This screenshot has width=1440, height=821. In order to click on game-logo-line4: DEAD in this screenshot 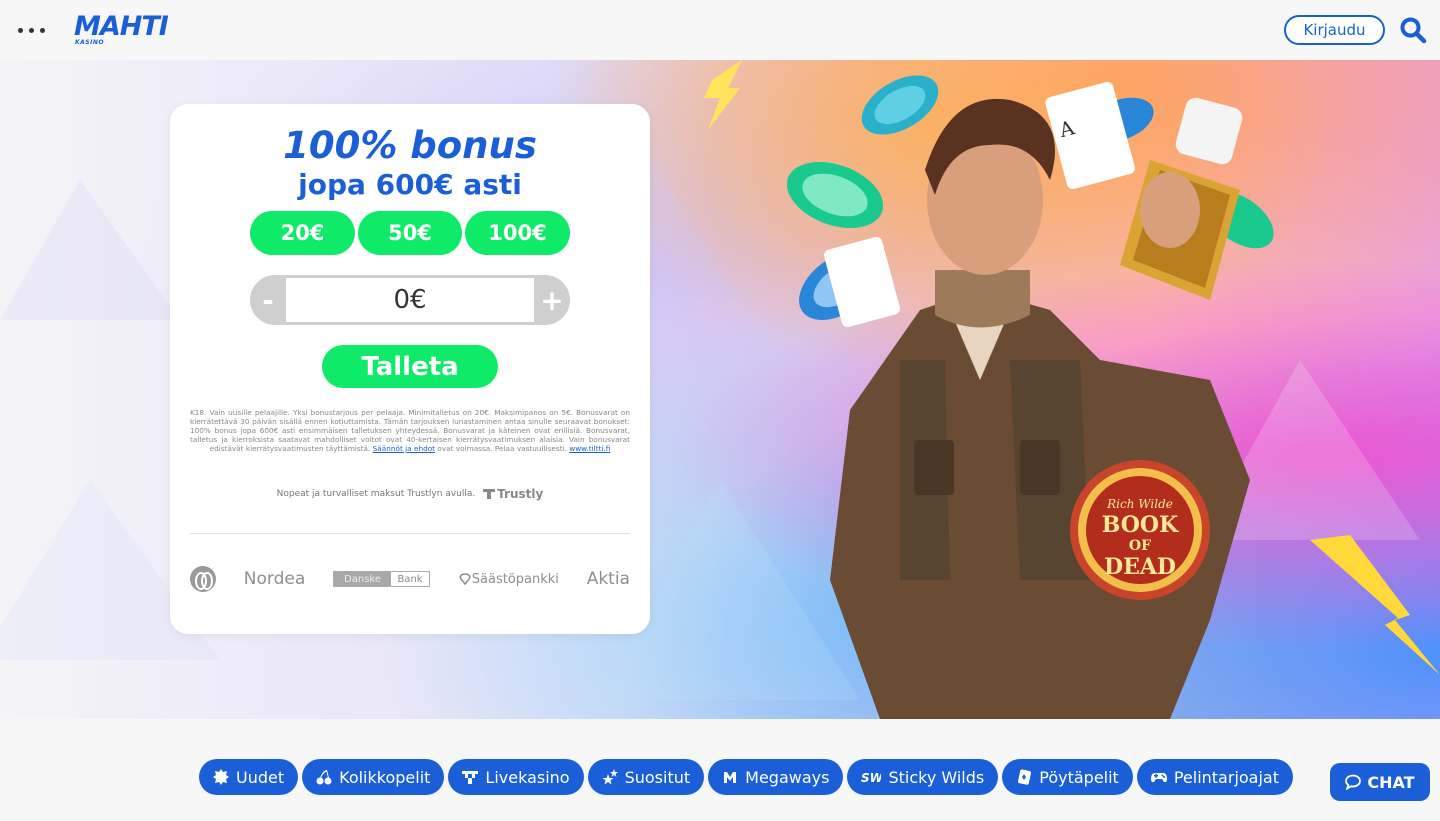, I will do `click(1140, 567)`.